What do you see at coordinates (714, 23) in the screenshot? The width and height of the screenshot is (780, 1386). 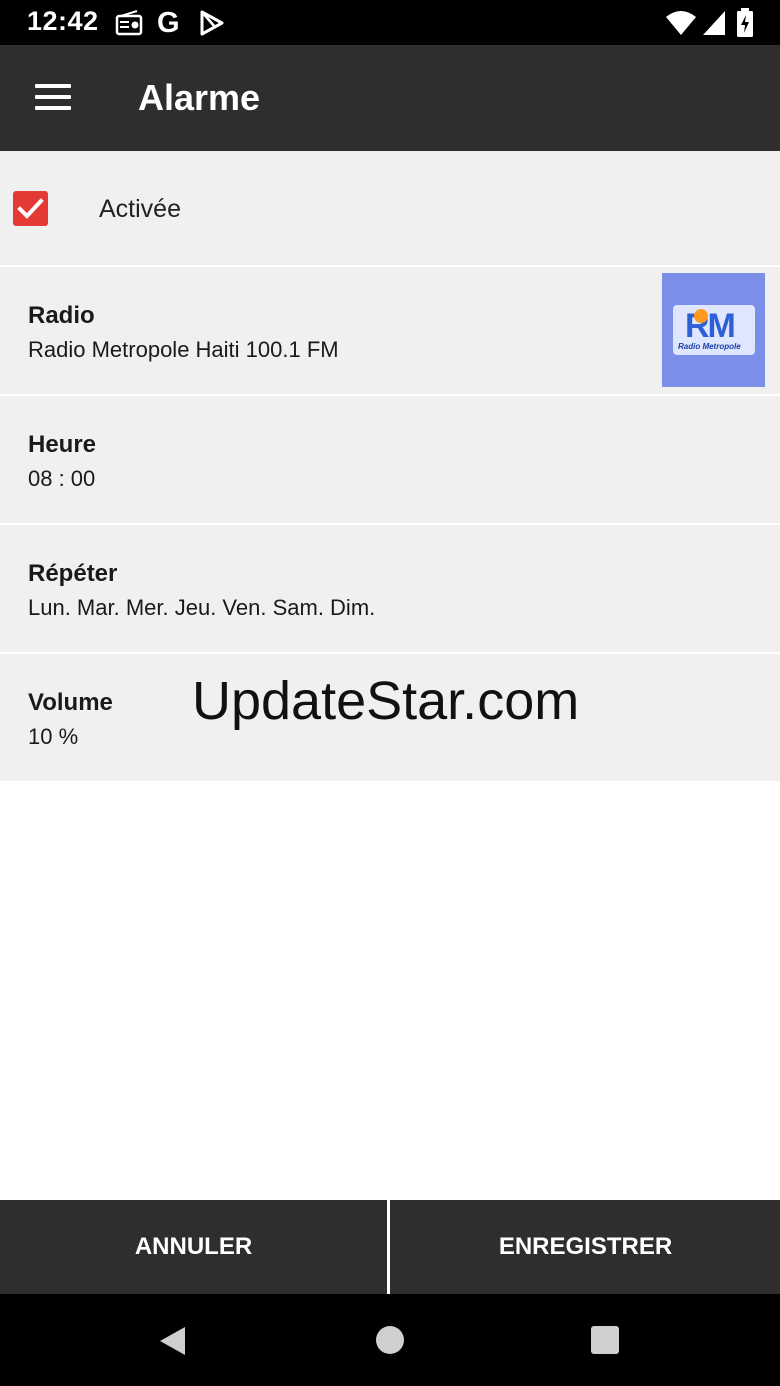 I see `signal-icon` at bounding box center [714, 23].